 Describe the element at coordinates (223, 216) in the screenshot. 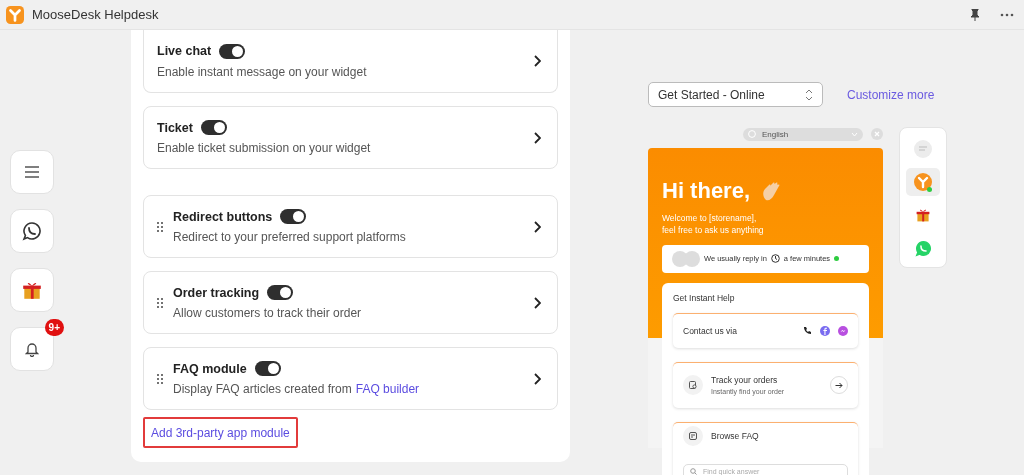

I see `module-title: Redirect buttons` at that location.